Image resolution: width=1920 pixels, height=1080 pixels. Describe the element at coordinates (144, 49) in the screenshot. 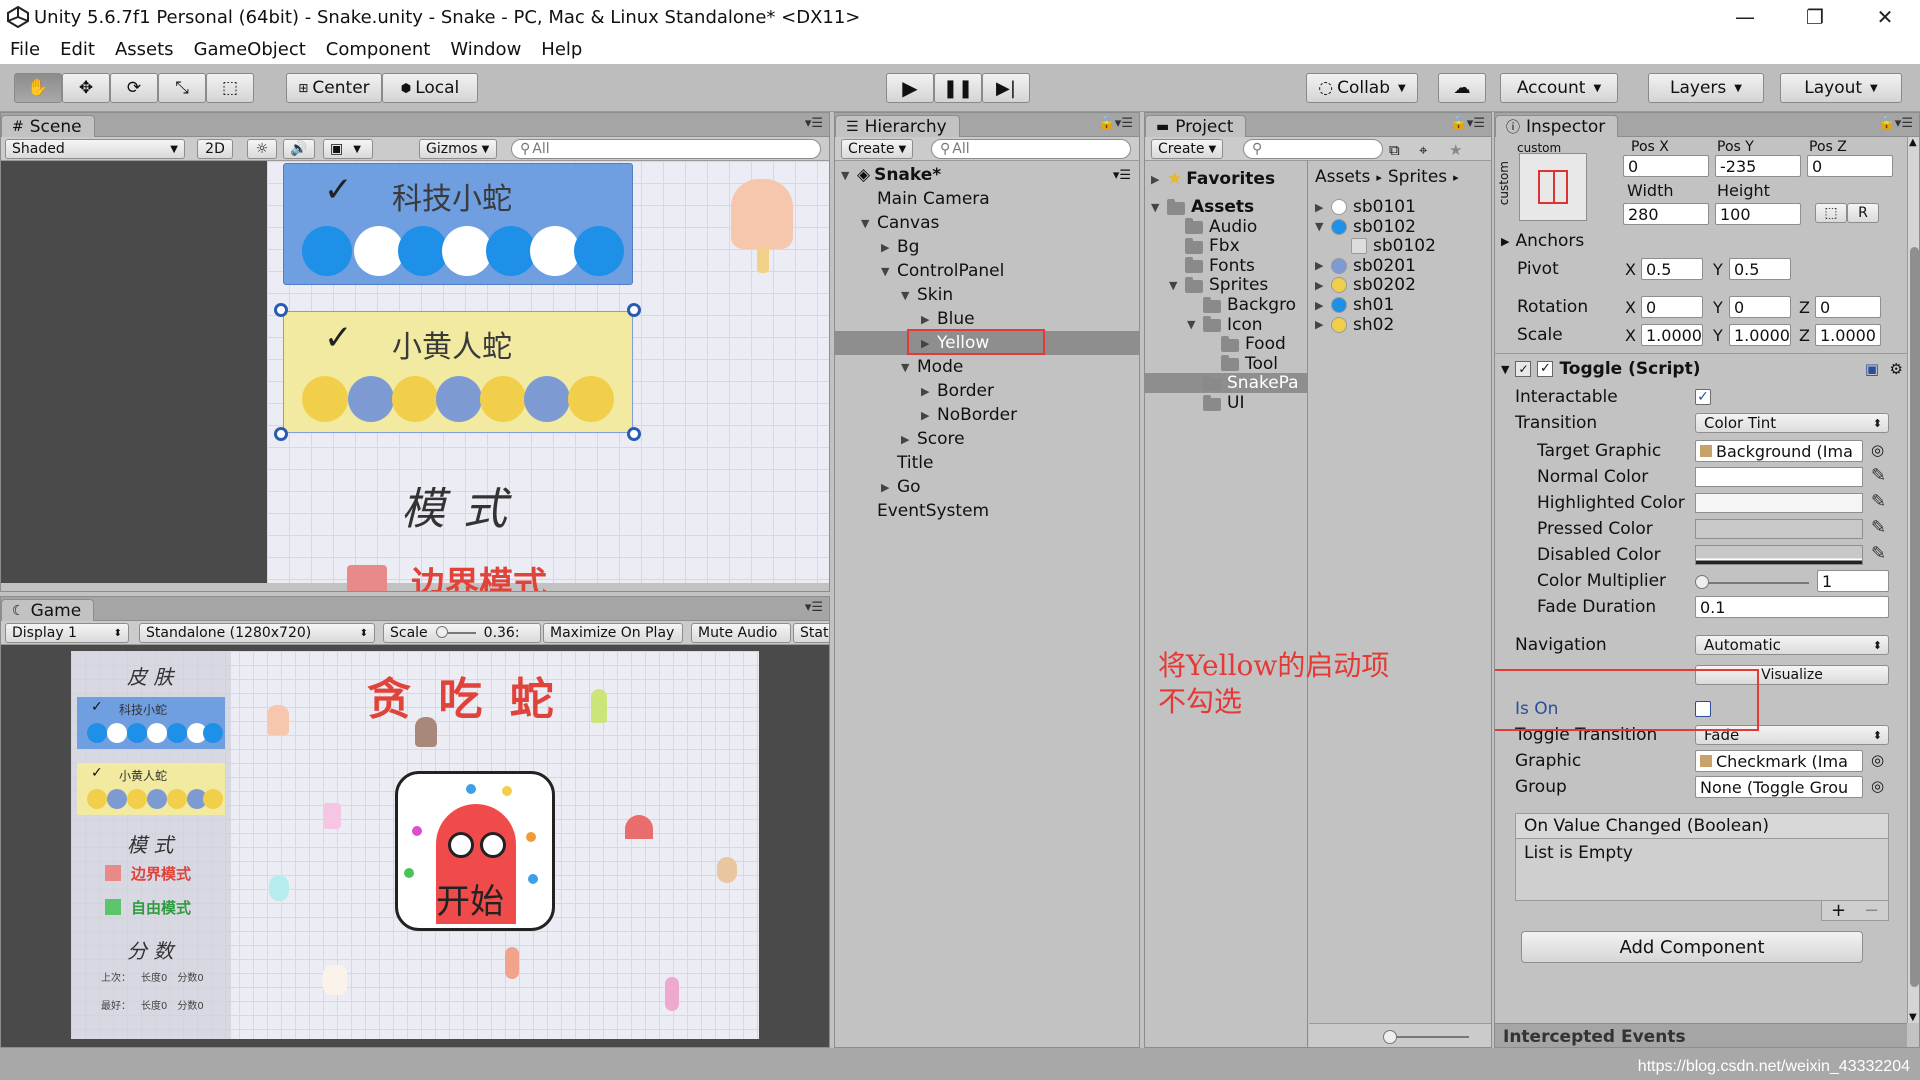

I see `menu-assets: Assets` at that location.